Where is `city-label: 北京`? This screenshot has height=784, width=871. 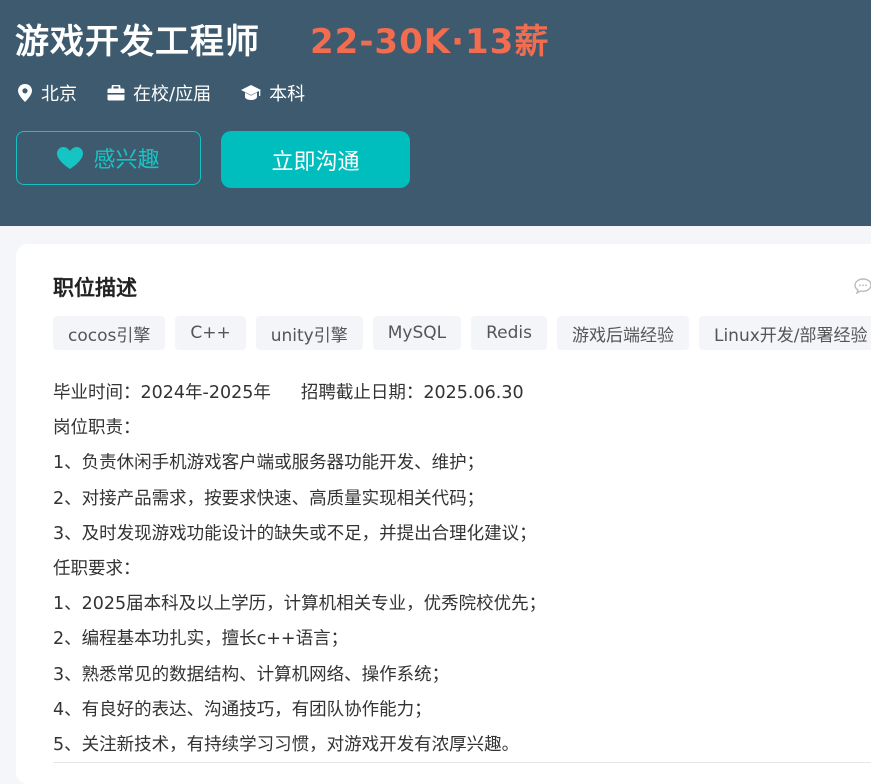
city-label: 北京 is located at coordinates (59, 94).